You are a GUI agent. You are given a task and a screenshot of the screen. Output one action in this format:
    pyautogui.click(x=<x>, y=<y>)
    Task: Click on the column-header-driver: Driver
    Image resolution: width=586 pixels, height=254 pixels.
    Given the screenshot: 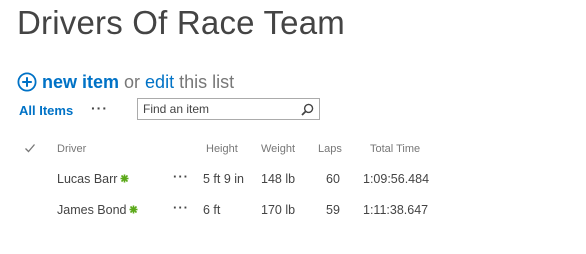 What is the action you would take?
    pyautogui.click(x=71, y=149)
    